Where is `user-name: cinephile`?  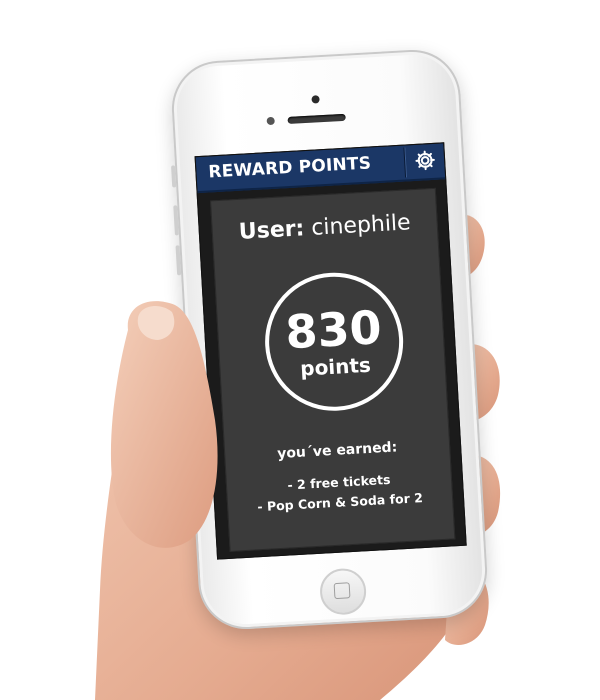 user-name: cinephile is located at coordinates (361, 225).